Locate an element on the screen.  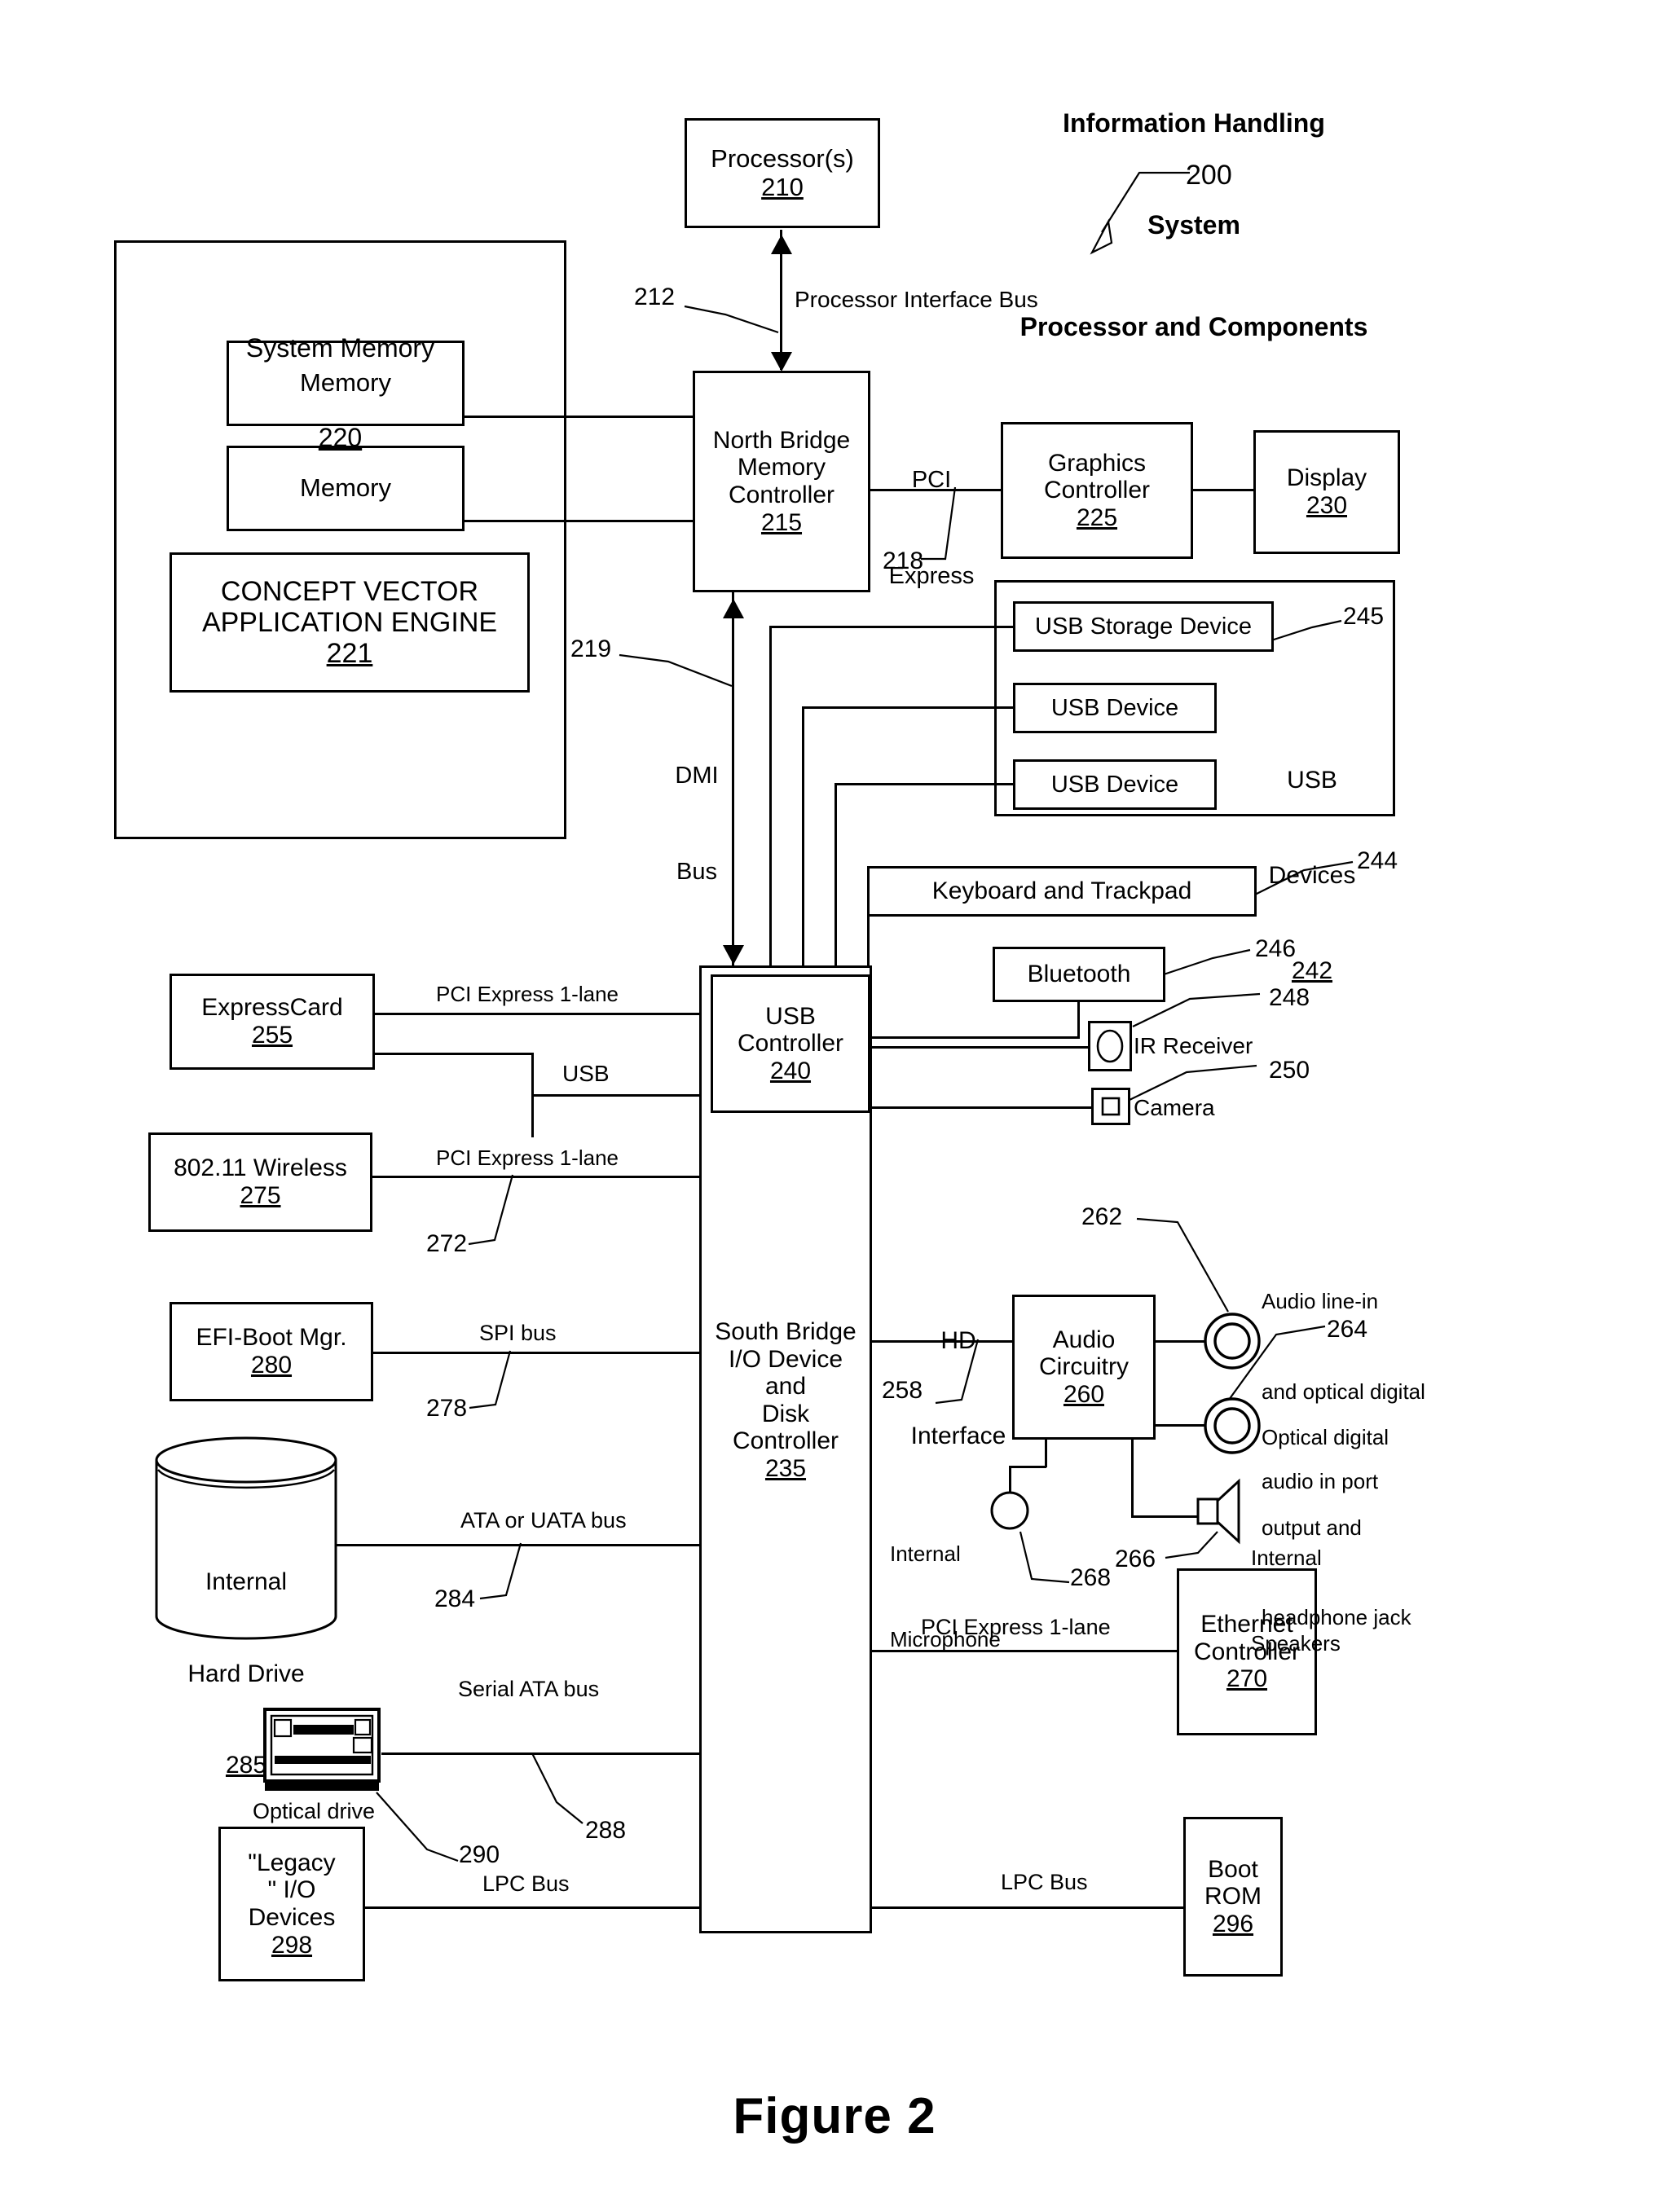
spi-bus-label: SPI bus is located at coordinates (518, 1333).